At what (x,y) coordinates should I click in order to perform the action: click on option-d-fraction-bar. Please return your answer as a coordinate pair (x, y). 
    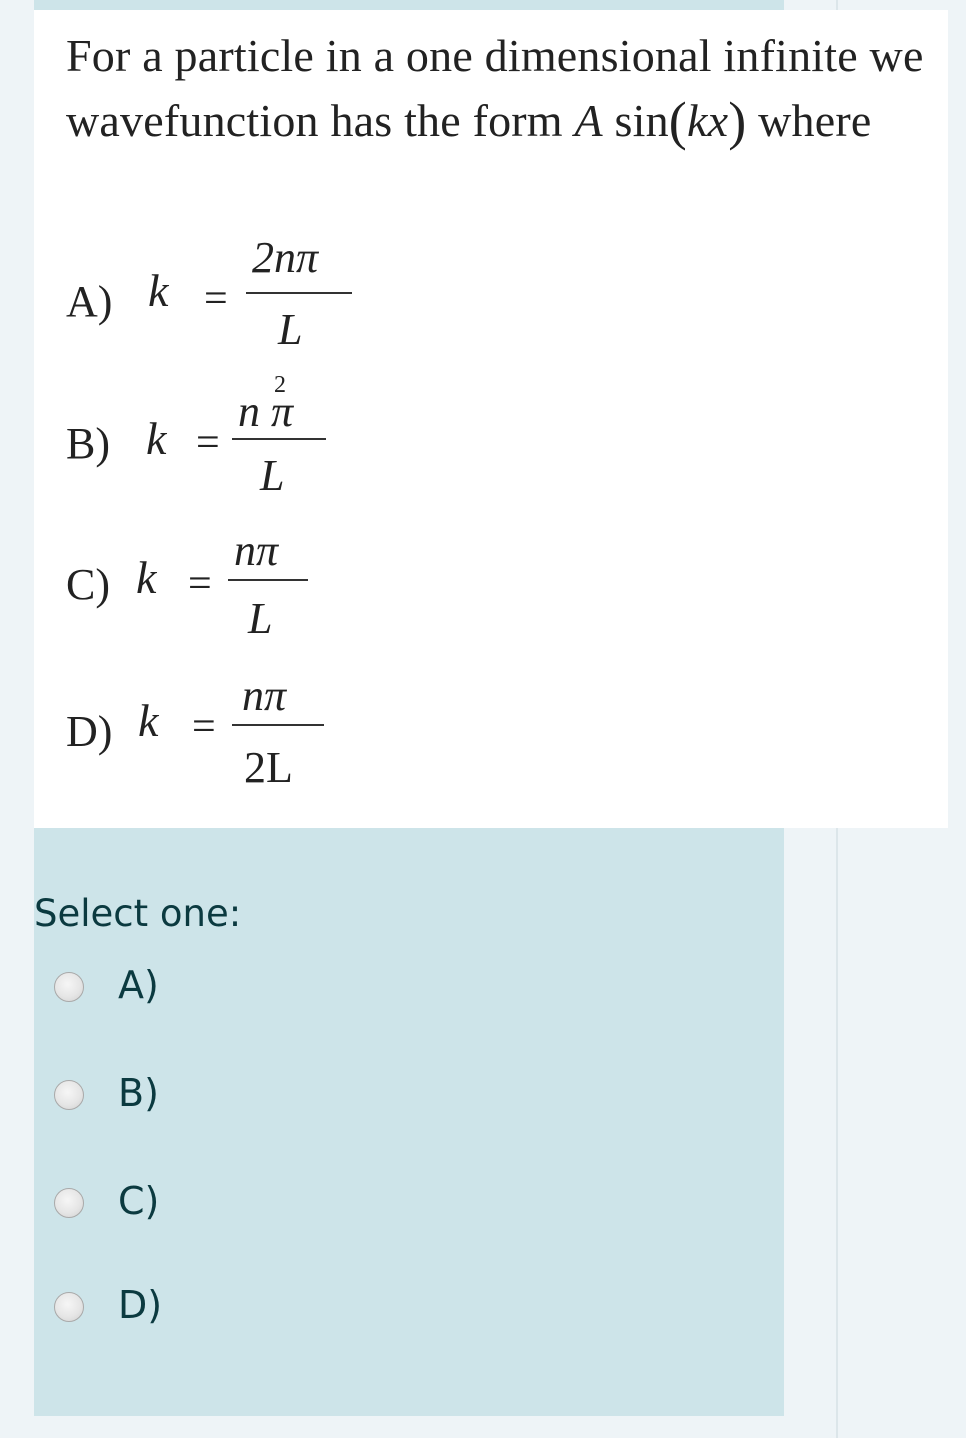
    Looking at the image, I should click on (278, 725).